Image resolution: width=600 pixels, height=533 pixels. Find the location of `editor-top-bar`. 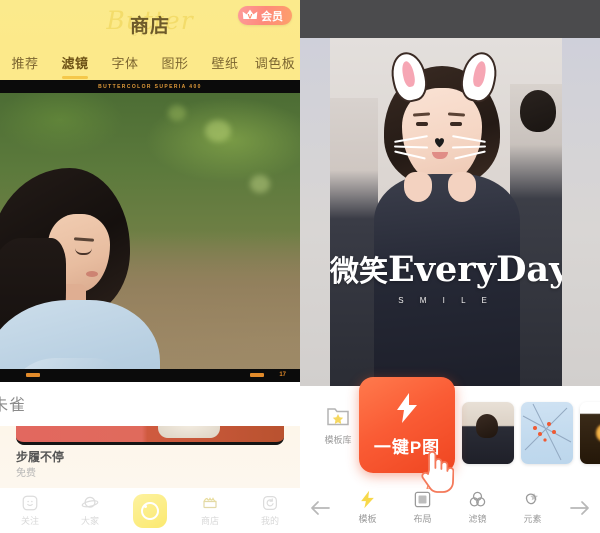

editor-top-bar is located at coordinates (450, 19).